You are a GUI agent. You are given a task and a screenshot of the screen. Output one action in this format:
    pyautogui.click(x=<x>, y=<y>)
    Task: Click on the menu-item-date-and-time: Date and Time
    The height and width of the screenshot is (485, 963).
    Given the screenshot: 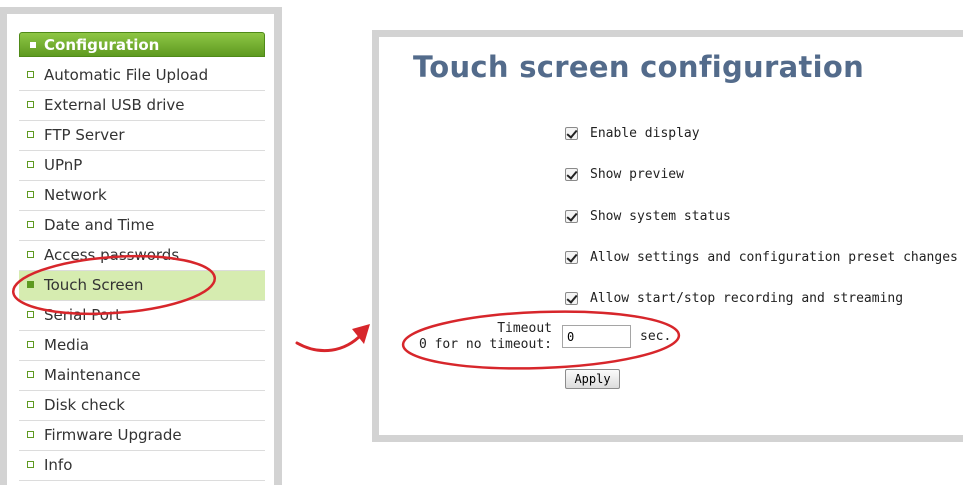 What is the action you would take?
    pyautogui.click(x=142, y=226)
    